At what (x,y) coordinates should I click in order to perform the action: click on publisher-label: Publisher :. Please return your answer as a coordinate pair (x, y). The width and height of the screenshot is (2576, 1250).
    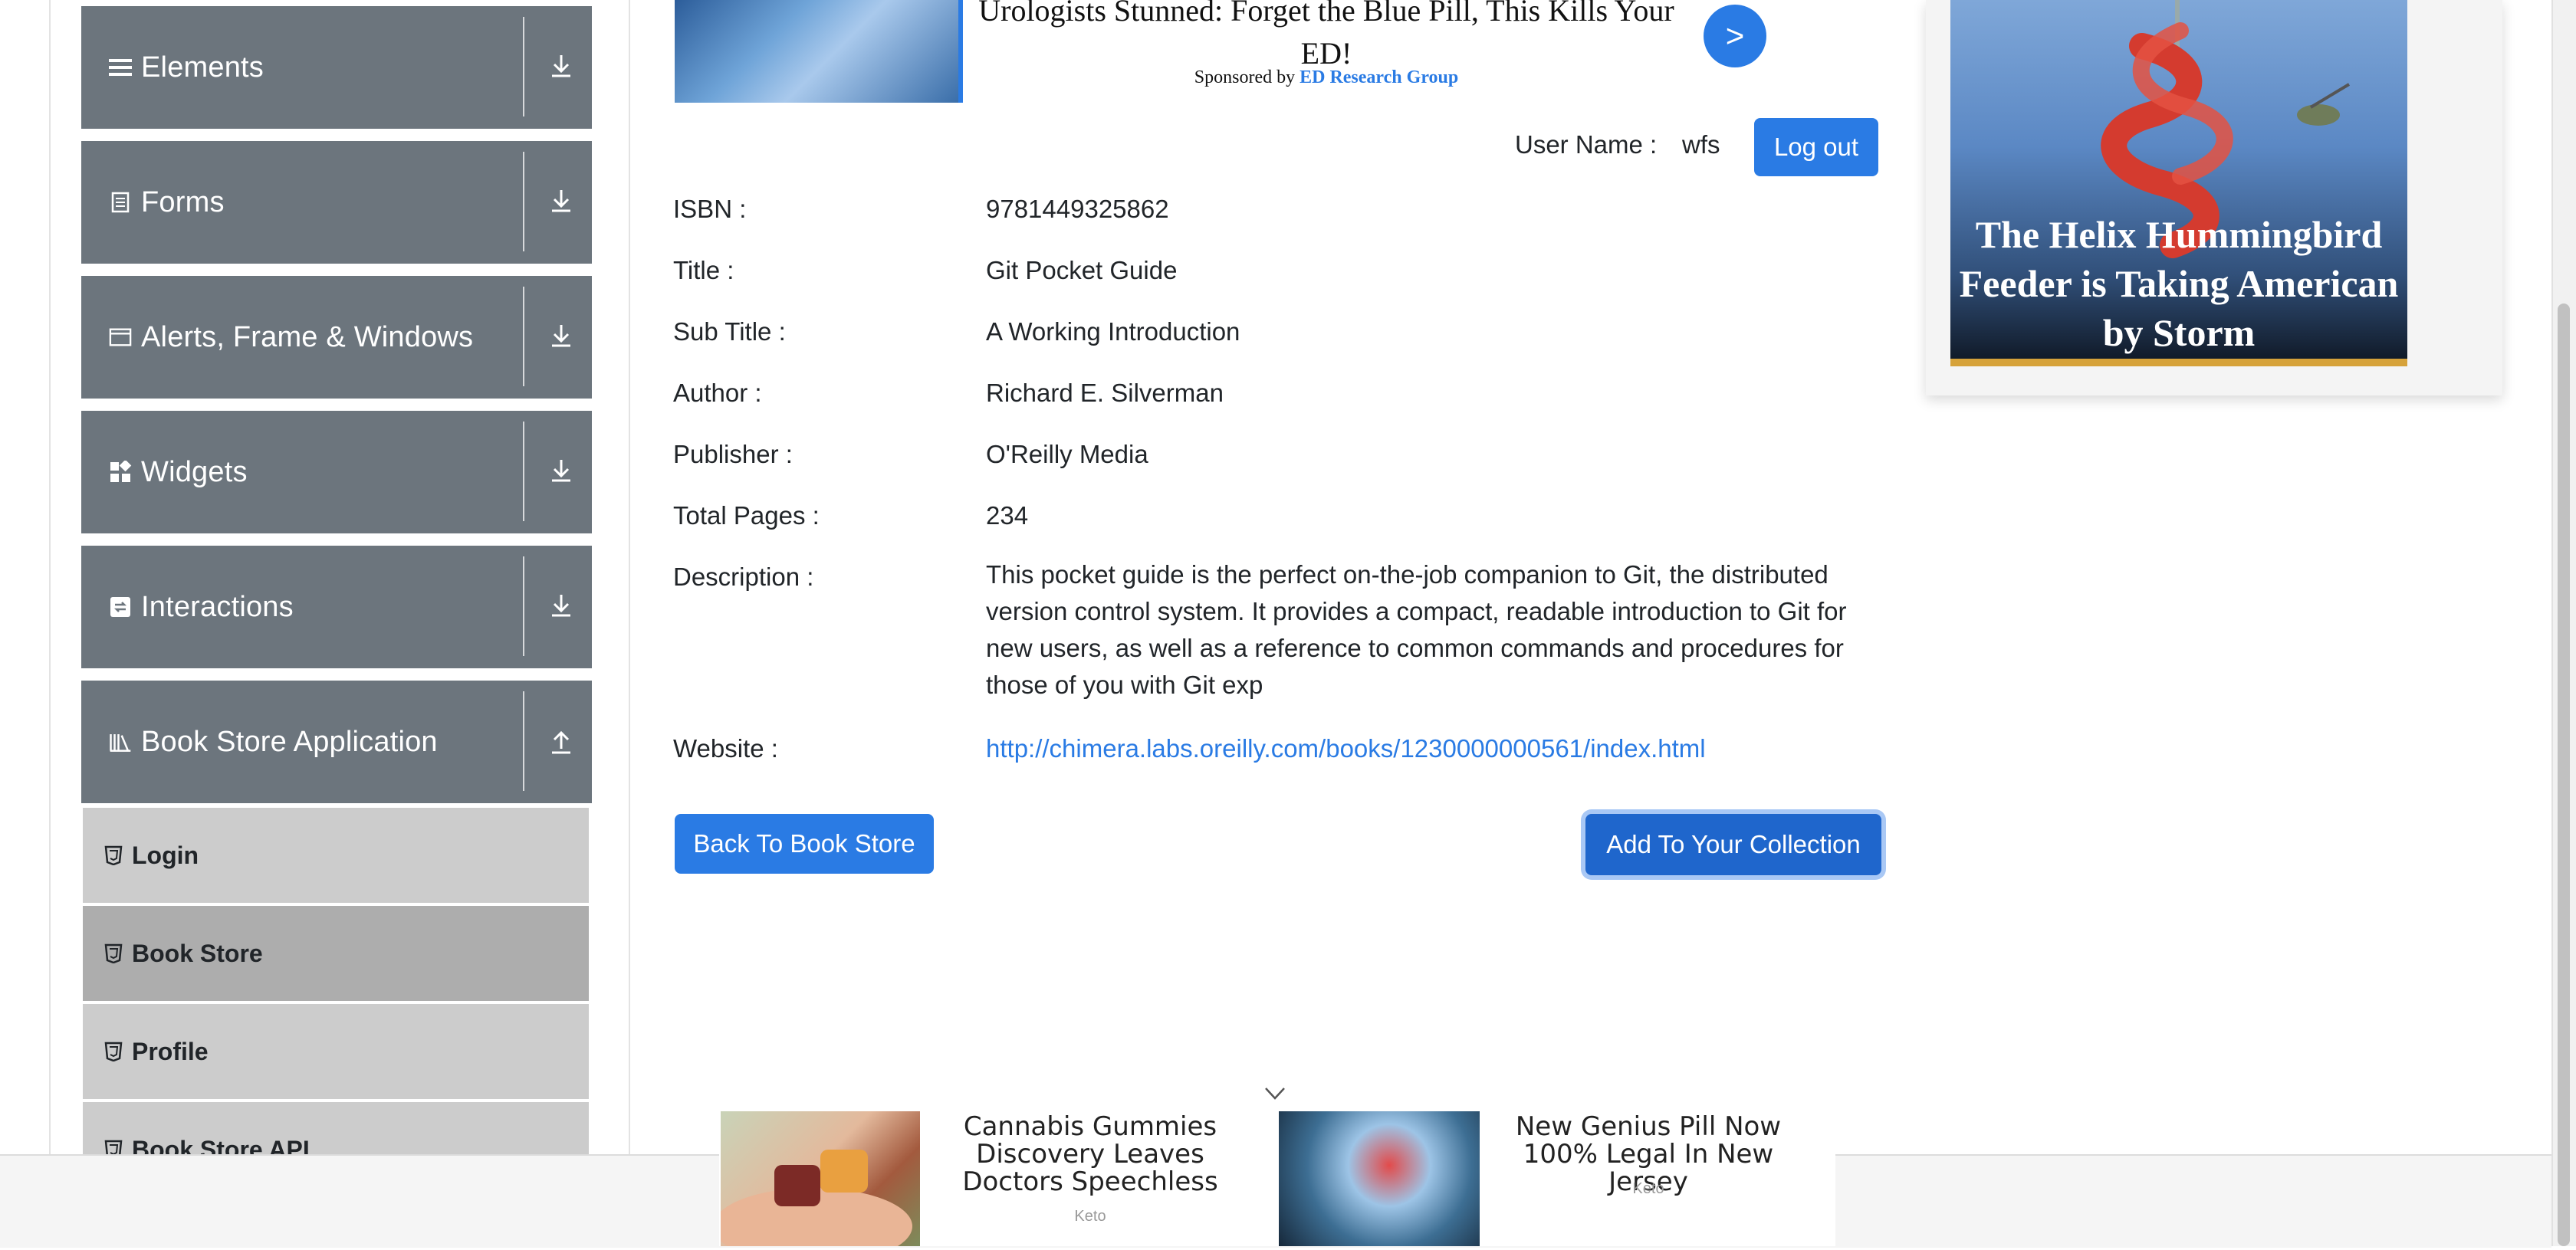
    Looking at the image, I should click on (733, 454).